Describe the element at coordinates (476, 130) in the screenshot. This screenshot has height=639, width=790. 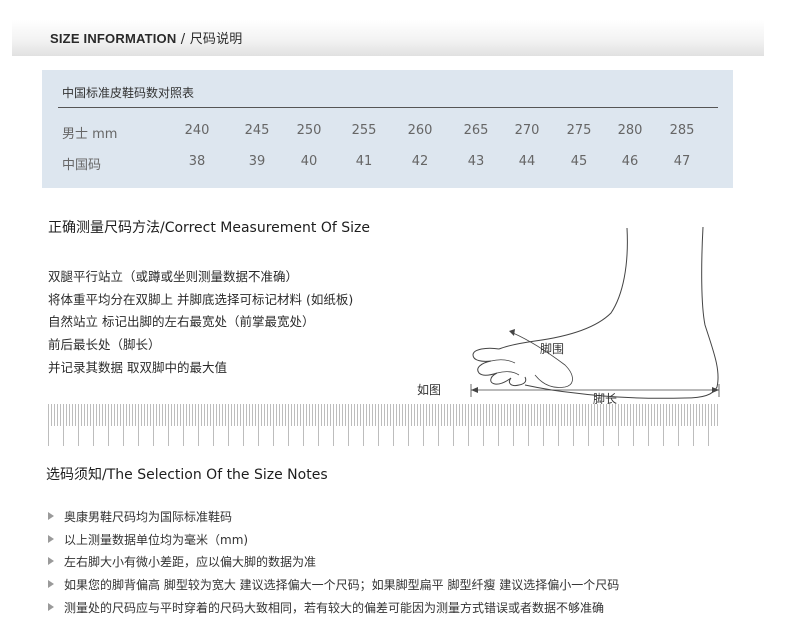
I see `table-cell: 265` at that location.